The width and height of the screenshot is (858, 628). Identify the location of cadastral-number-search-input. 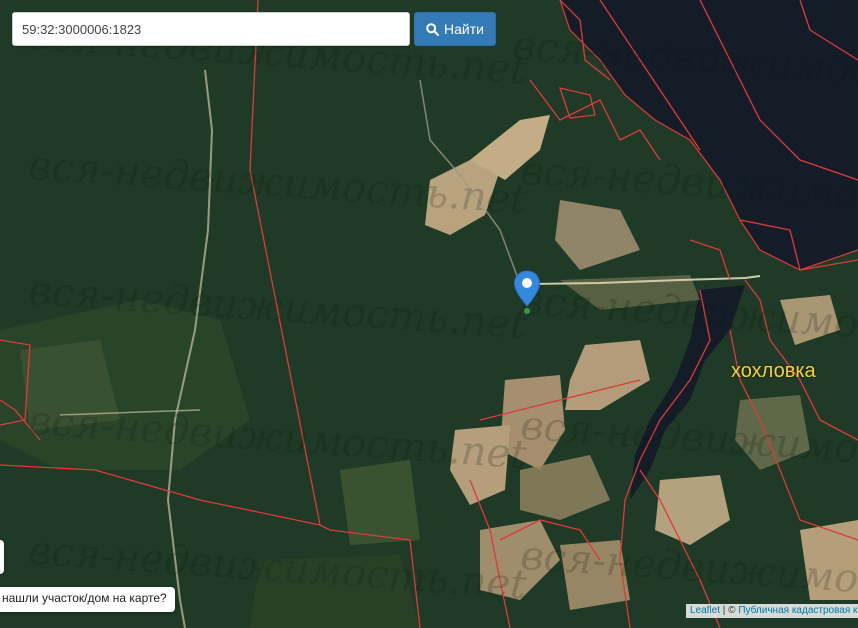
(211, 29).